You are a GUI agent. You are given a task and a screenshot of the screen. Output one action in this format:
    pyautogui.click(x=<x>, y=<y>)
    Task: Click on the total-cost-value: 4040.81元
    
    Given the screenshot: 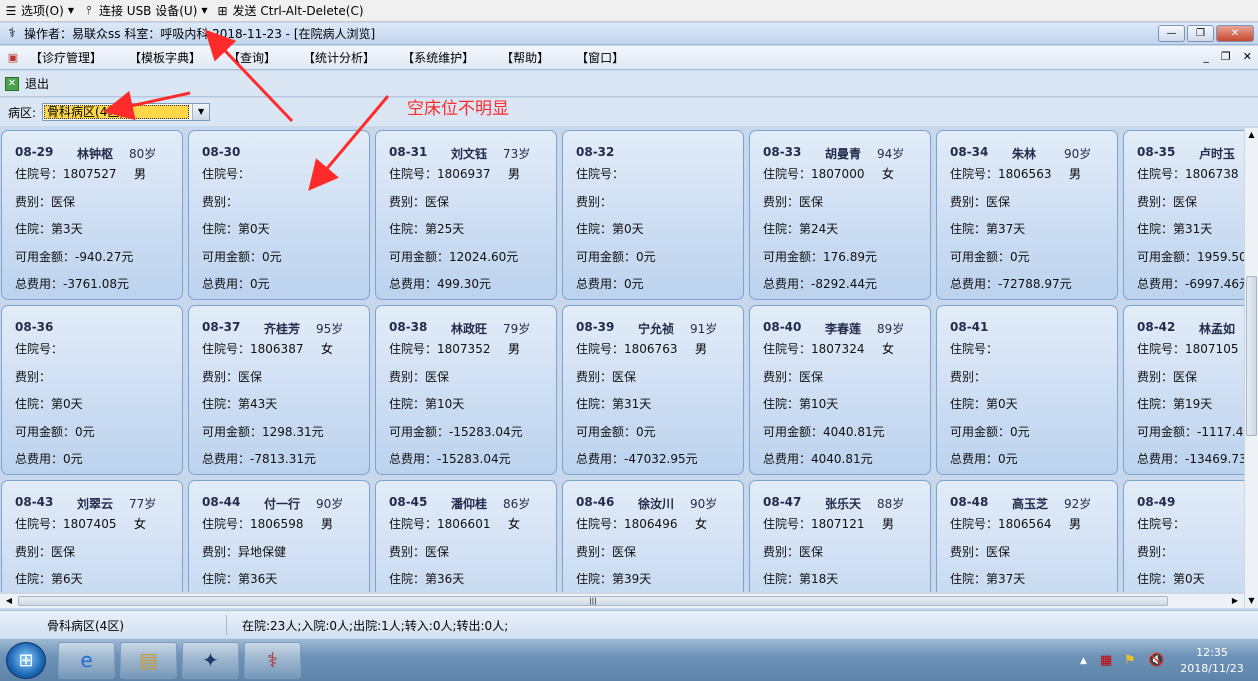 What is the action you would take?
    pyautogui.click(x=842, y=459)
    